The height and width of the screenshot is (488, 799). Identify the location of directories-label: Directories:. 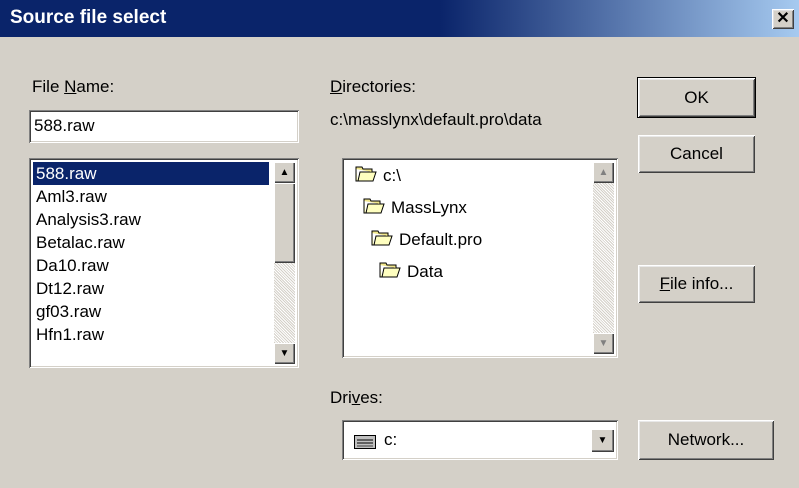
(373, 87).